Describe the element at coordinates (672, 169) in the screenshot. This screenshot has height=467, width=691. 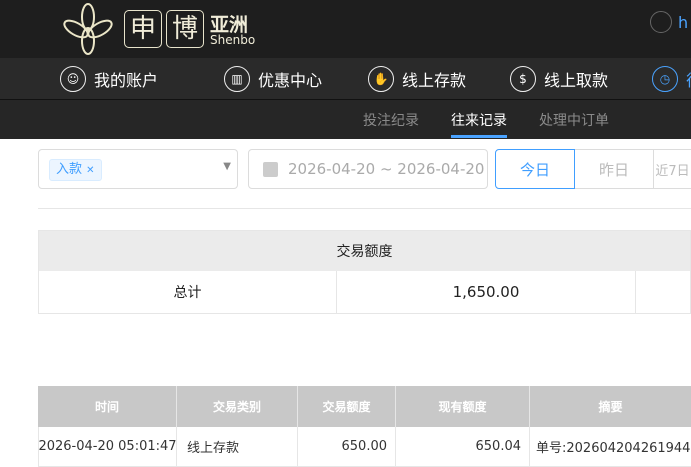
I see `quick-7days-button: 近7日` at that location.